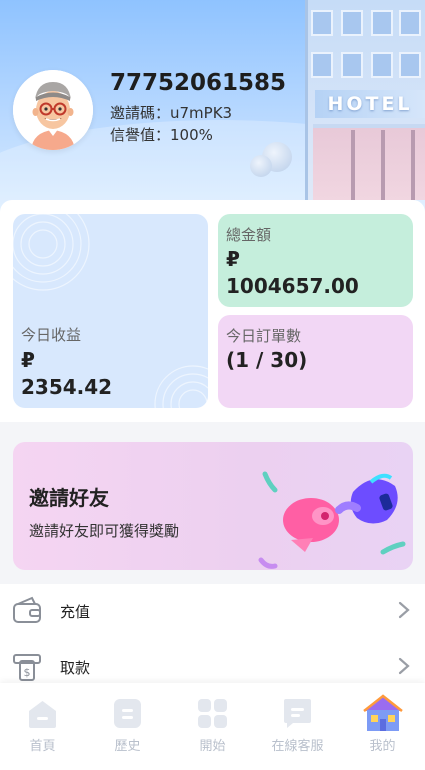  What do you see at coordinates (127, 746) in the screenshot?
I see `tab-history-label: 歷史` at bounding box center [127, 746].